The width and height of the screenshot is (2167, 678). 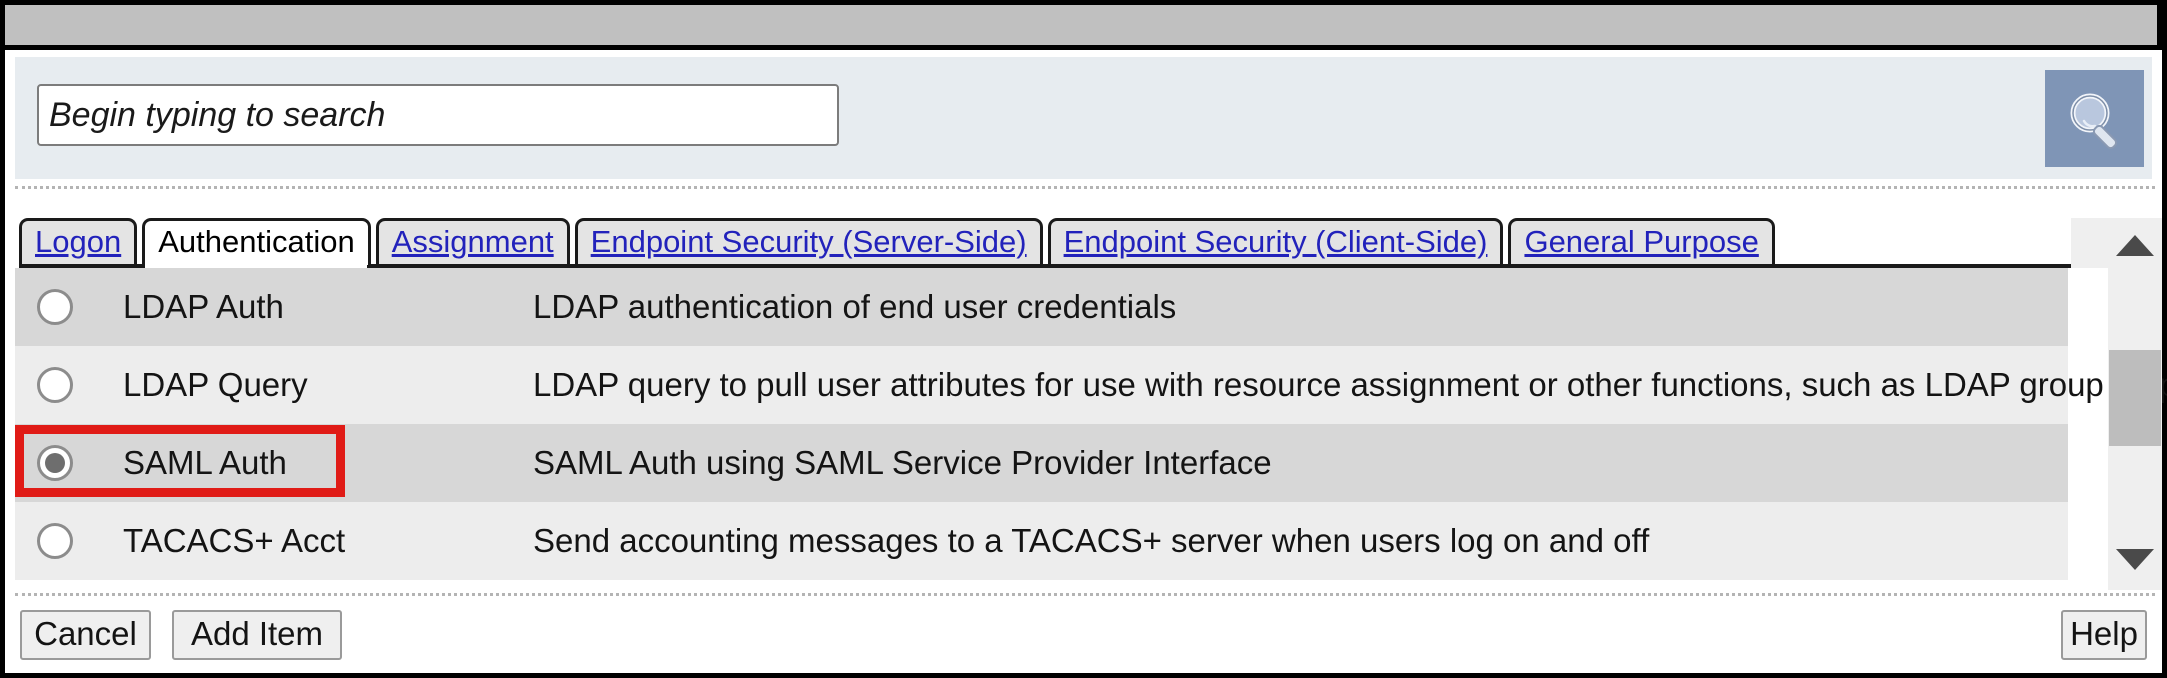 I want to click on tab-endpoint-security-client-side: Endpoint Security (Client-Side), so click(x=1275, y=241).